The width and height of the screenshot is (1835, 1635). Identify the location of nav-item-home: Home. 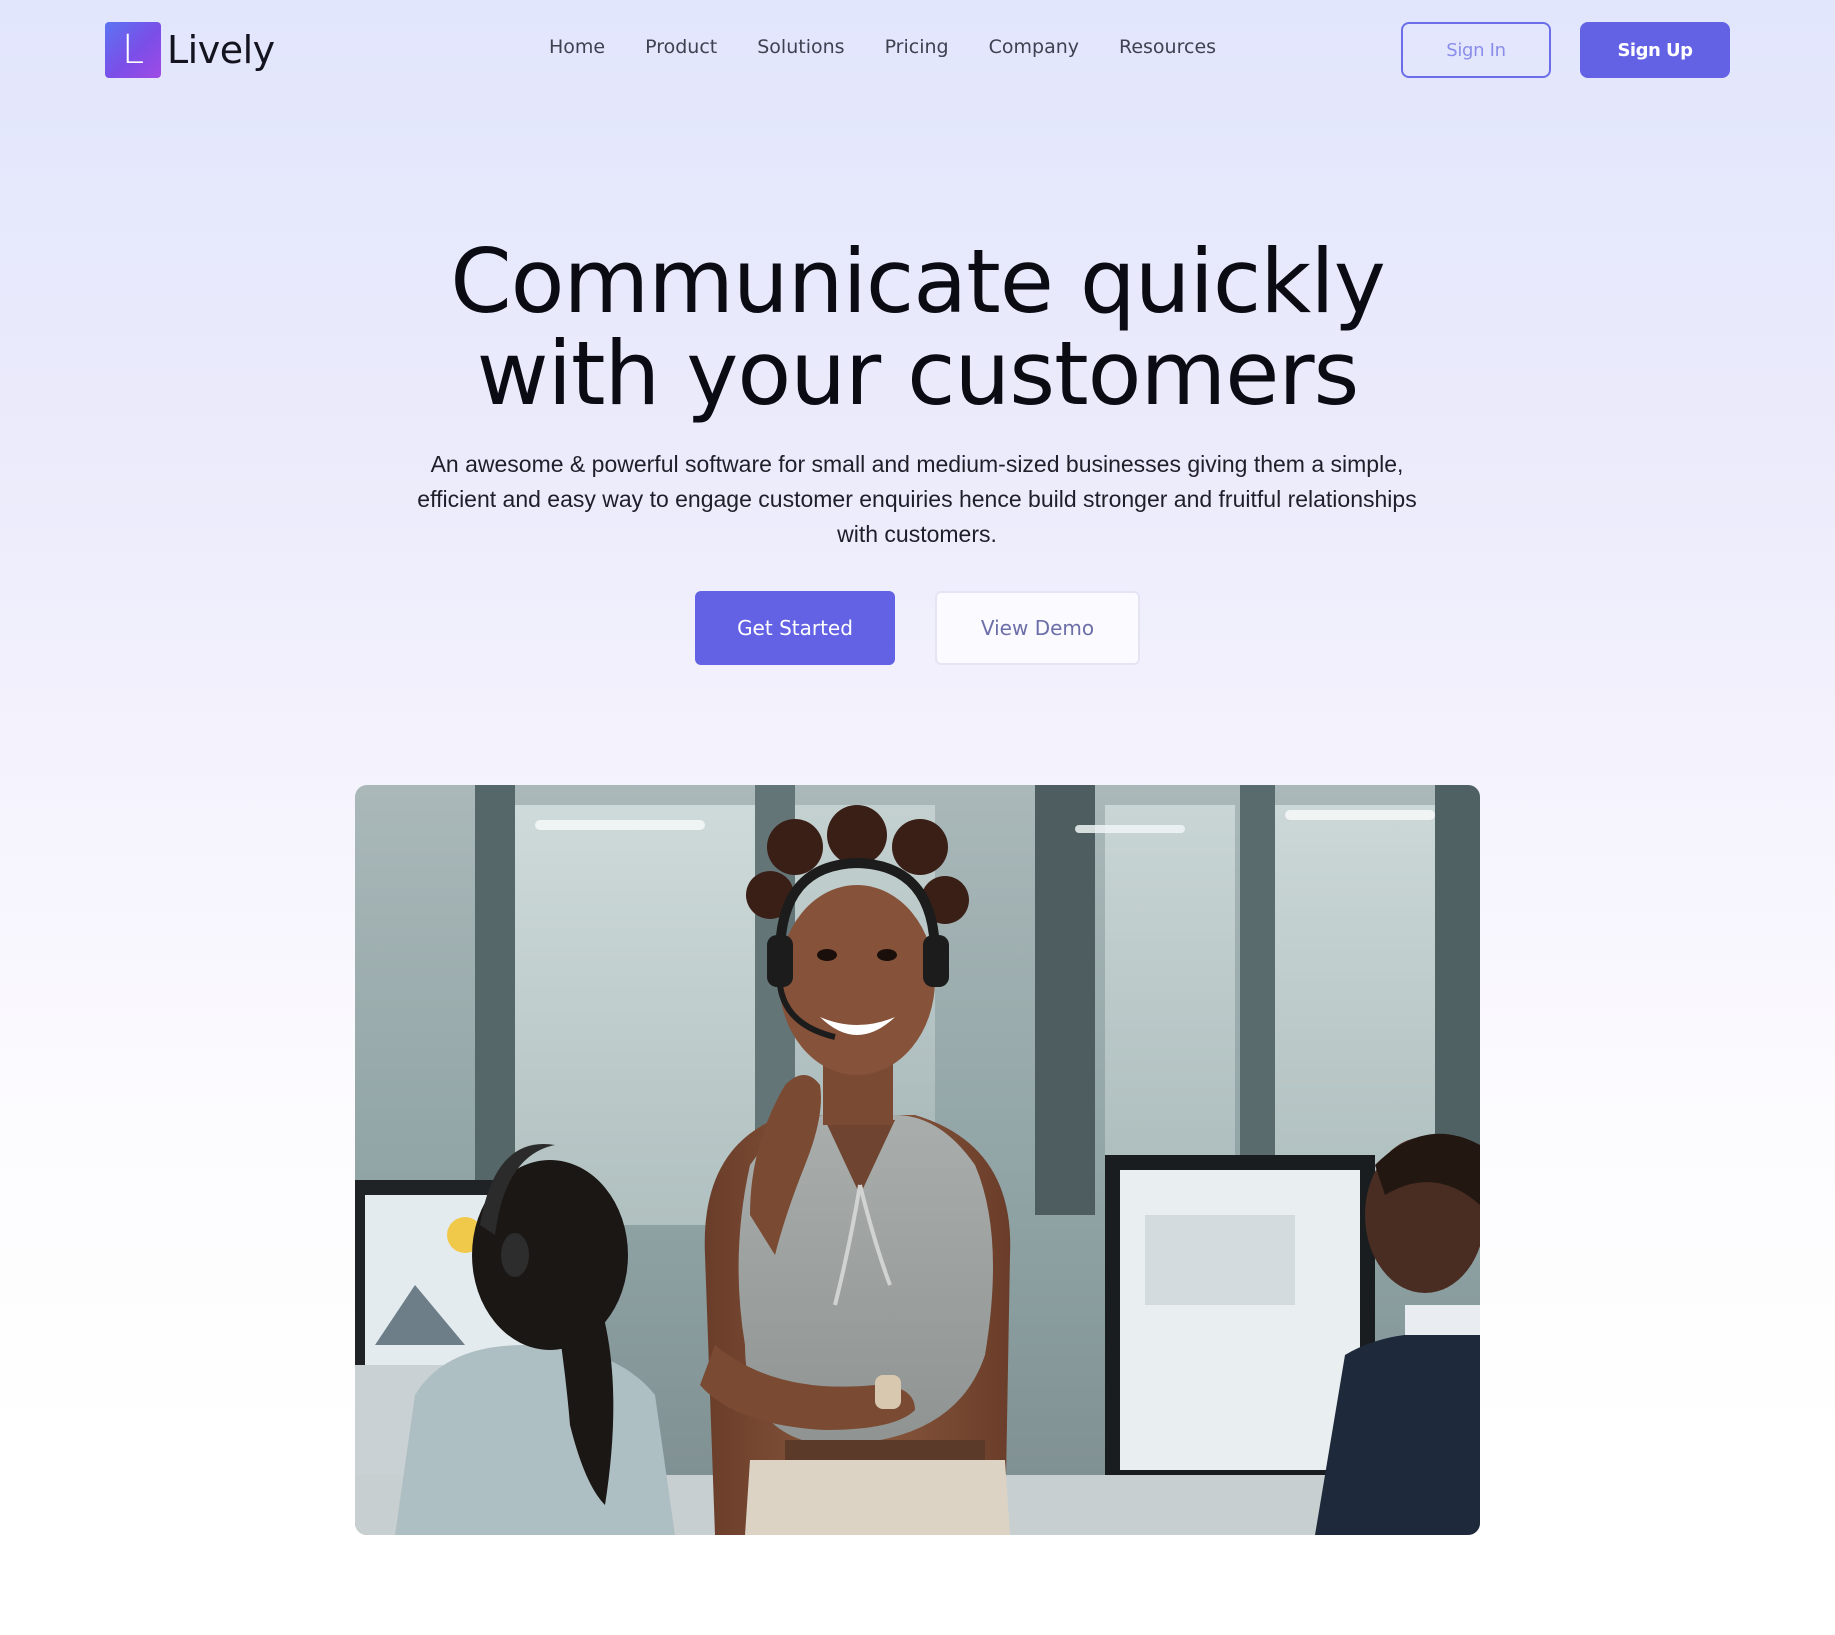
(577, 47).